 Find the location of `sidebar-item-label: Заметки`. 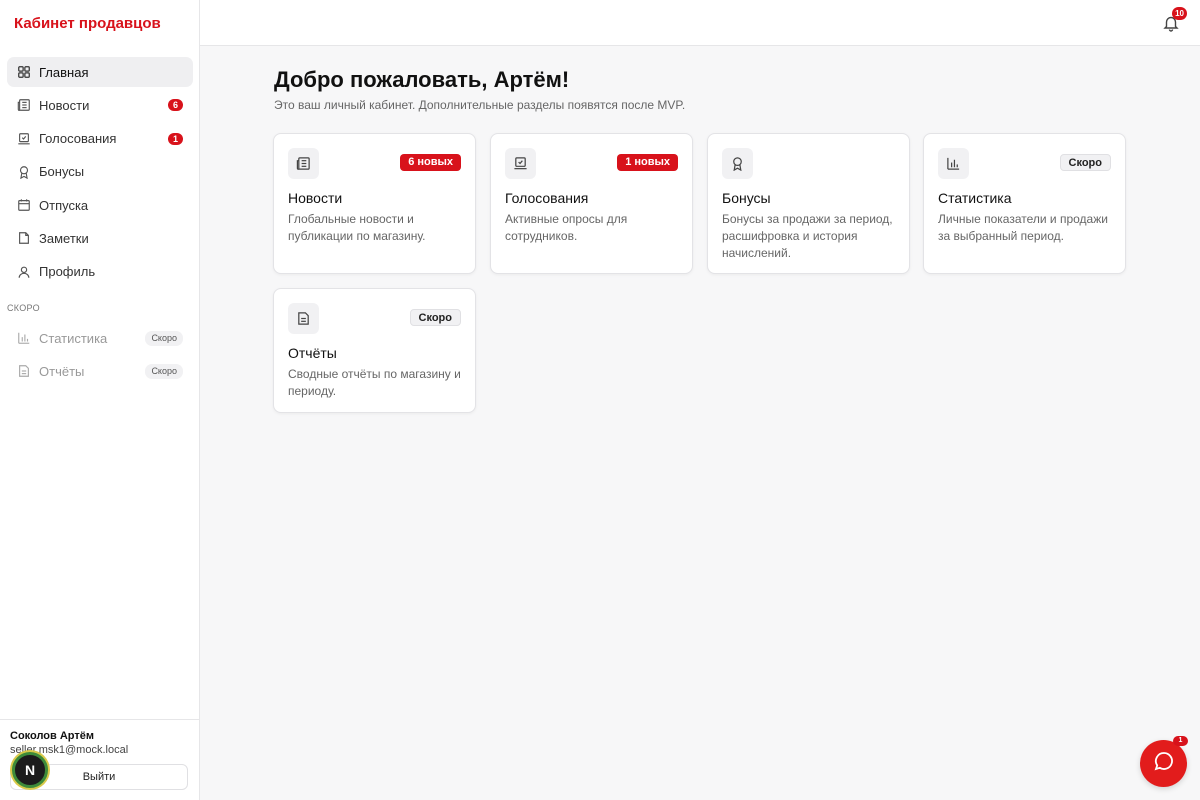

sidebar-item-label: Заметки is located at coordinates (64, 238).